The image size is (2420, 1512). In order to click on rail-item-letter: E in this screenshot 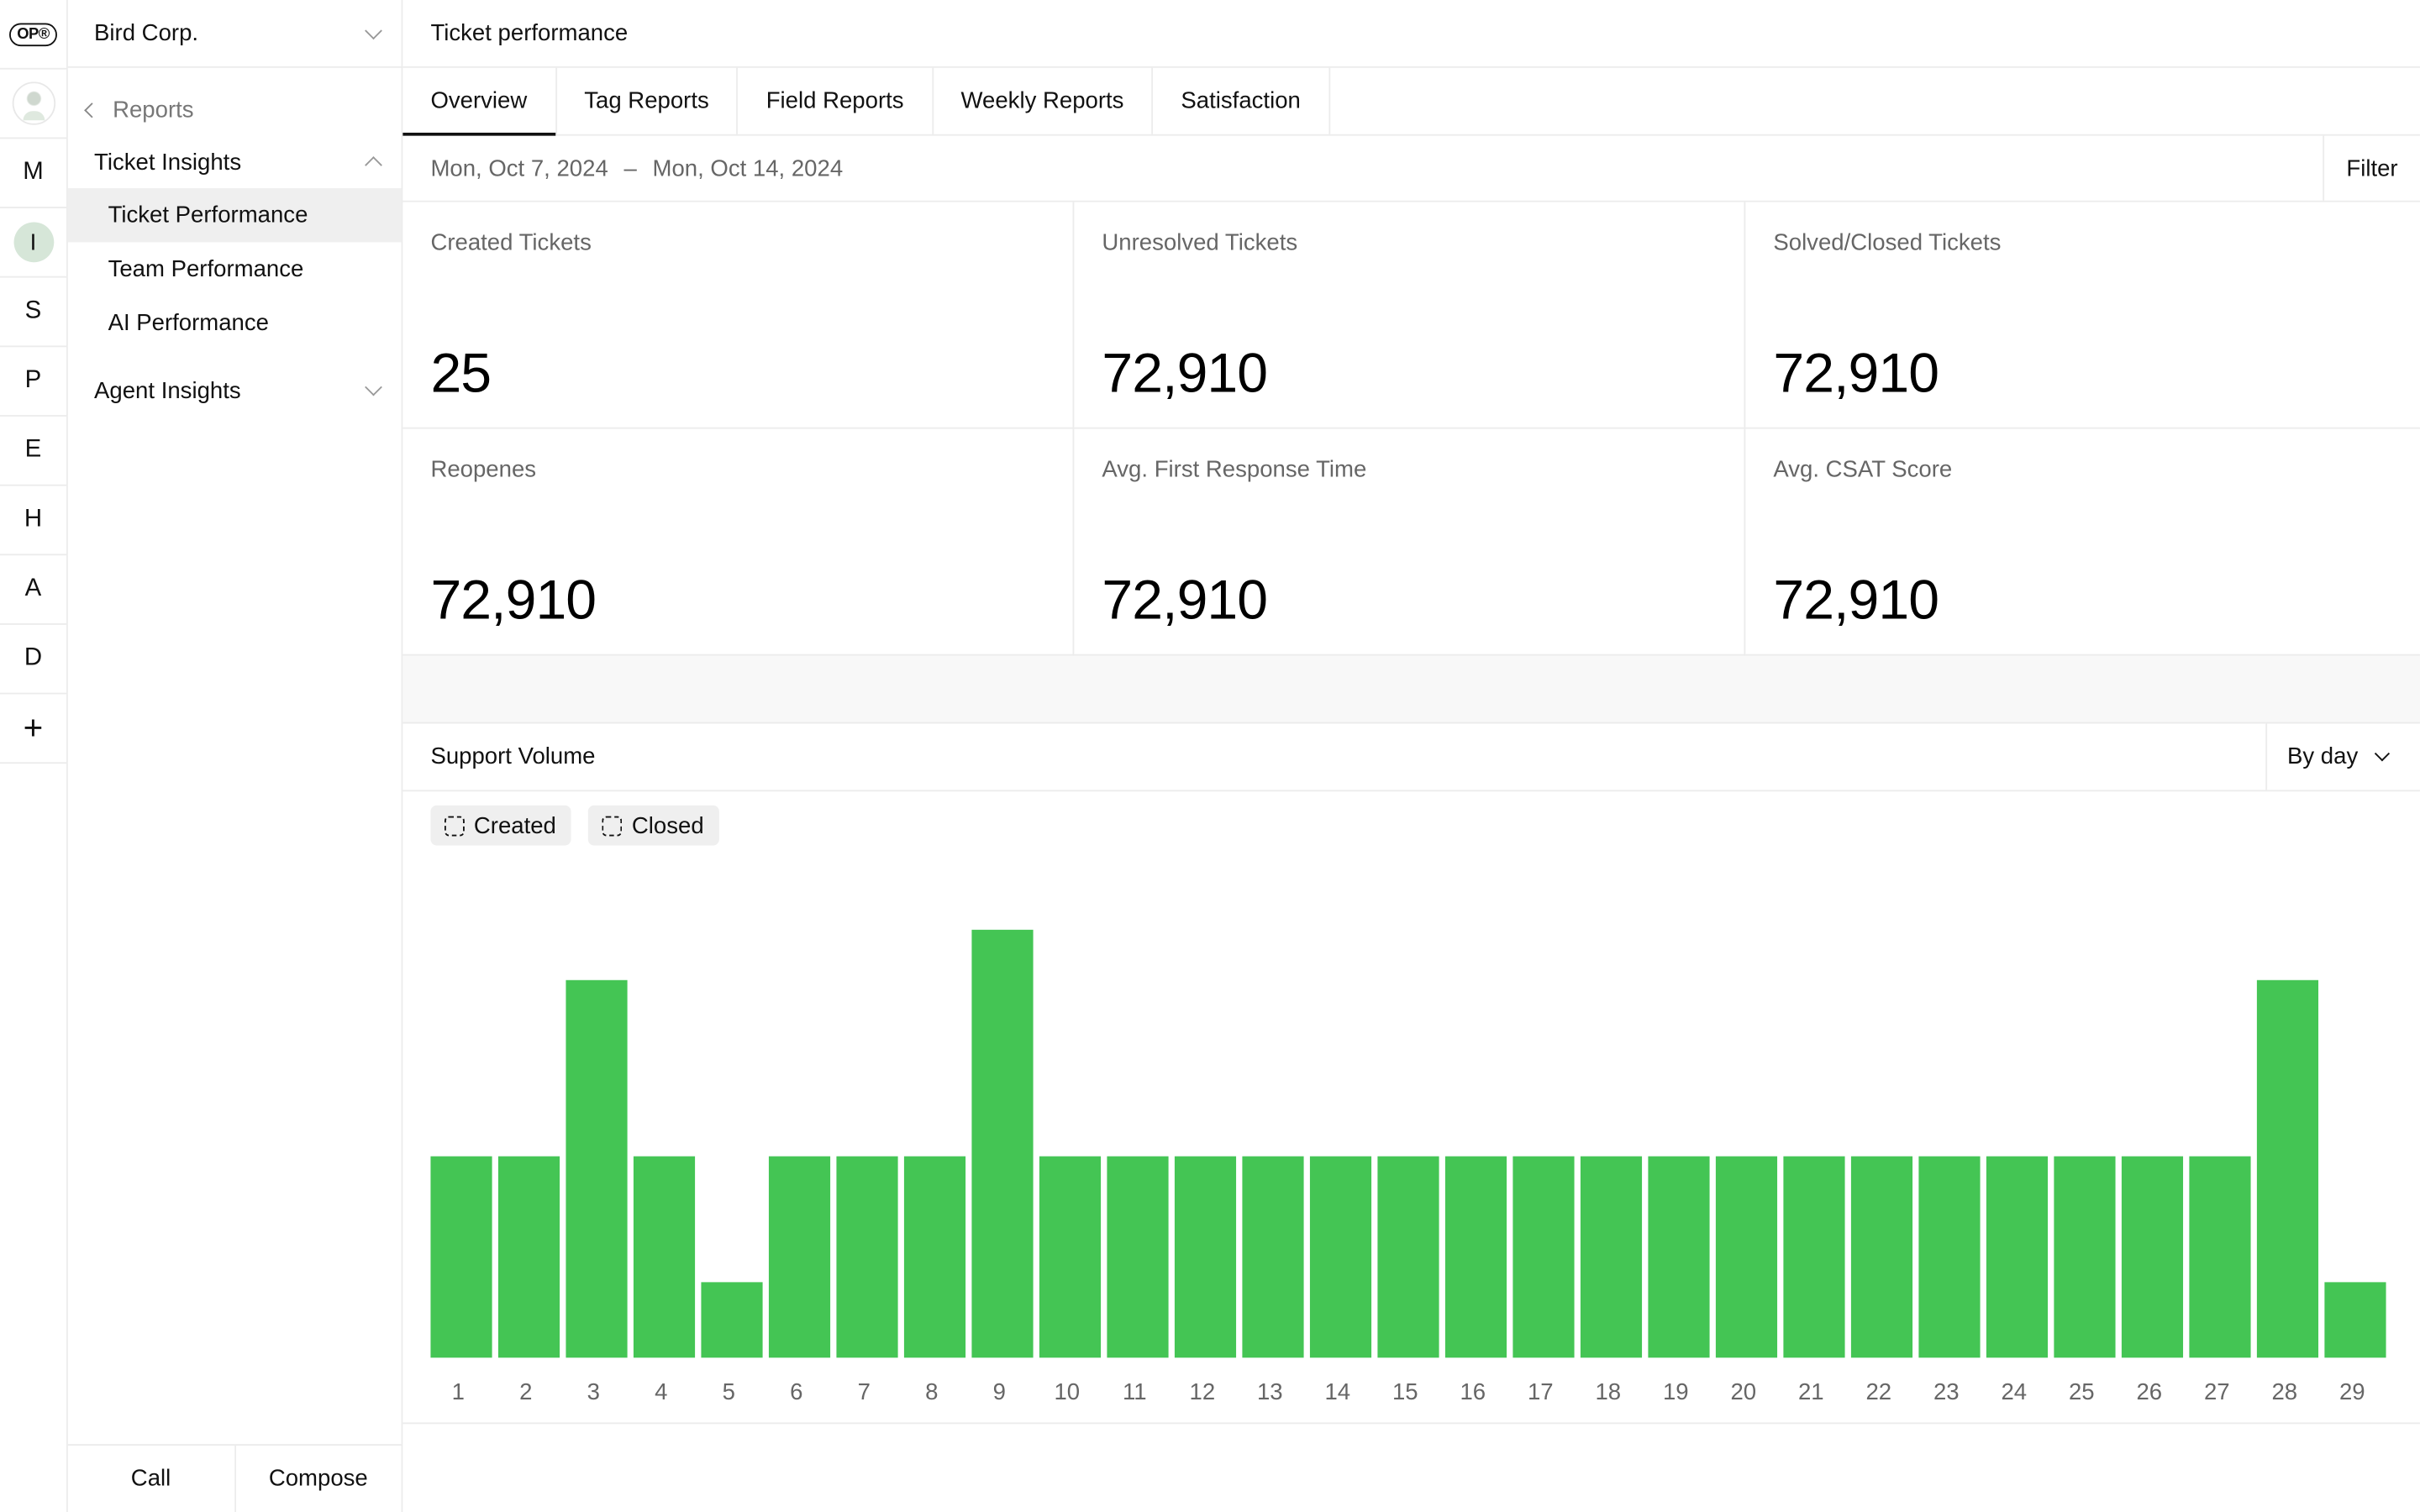, I will do `click(33, 450)`.